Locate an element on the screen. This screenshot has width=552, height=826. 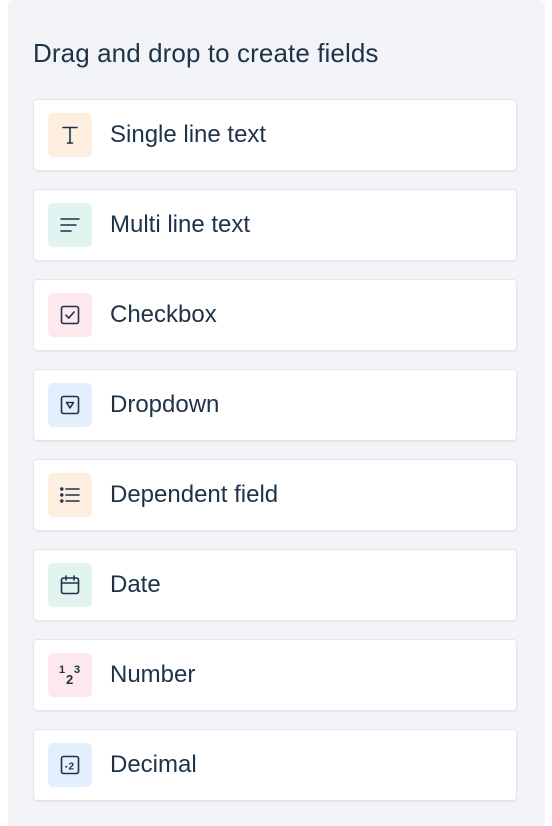
field-item-checkbox: Checkbox is located at coordinates (275, 315).